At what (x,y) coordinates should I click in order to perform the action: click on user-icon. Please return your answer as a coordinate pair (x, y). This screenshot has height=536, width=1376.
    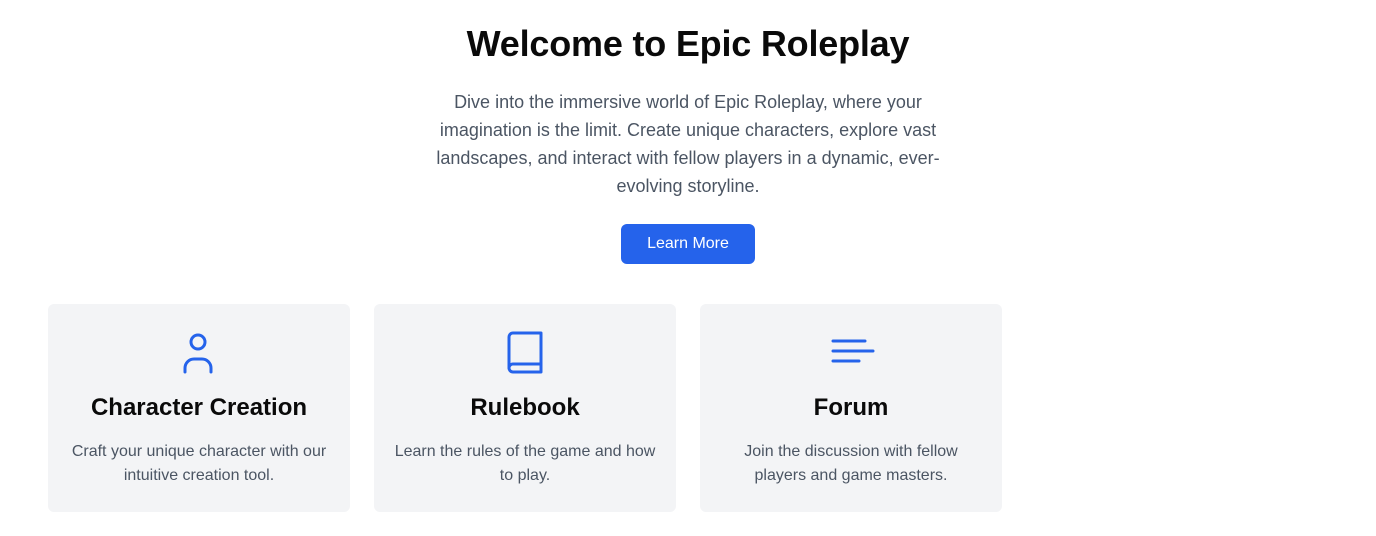
    Looking at the image, I should click on (198, 353).